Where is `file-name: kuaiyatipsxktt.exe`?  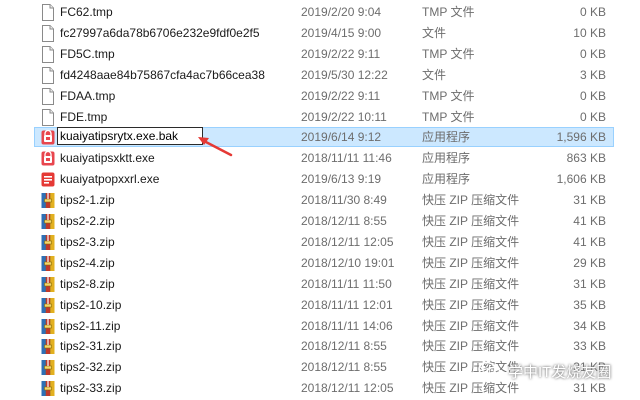
file-name: kuaiyatipsxktt.exe is located at coordinates (107, 158).